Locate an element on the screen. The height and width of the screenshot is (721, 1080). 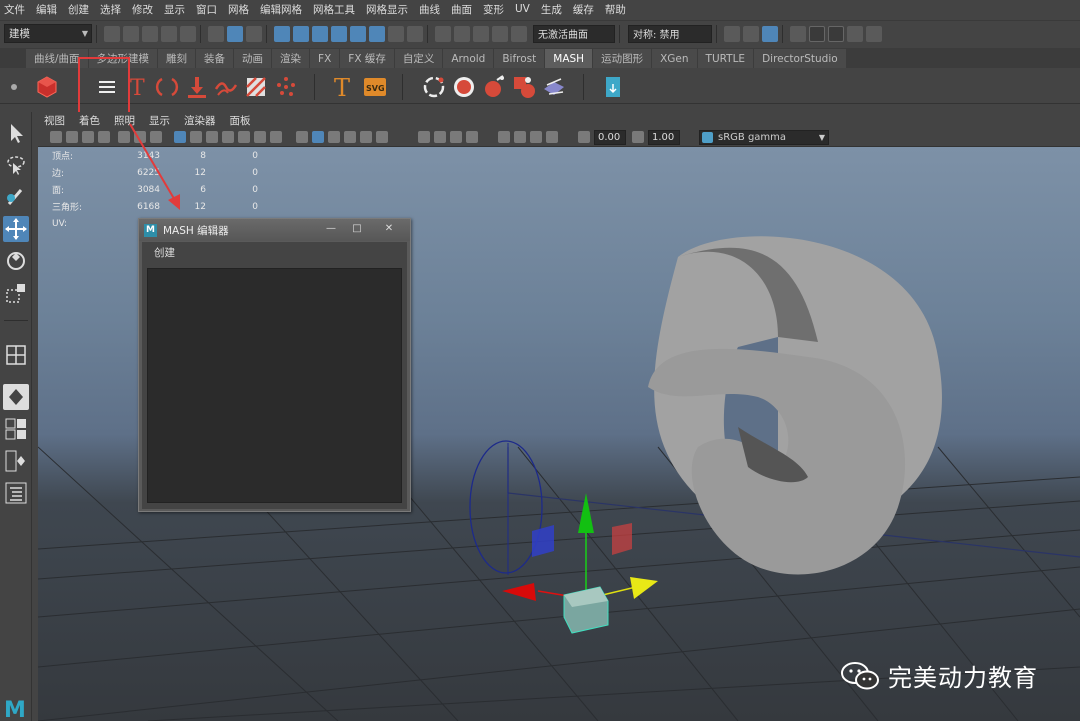
menu-generate: 生成 is located at coordinates (551, 9).